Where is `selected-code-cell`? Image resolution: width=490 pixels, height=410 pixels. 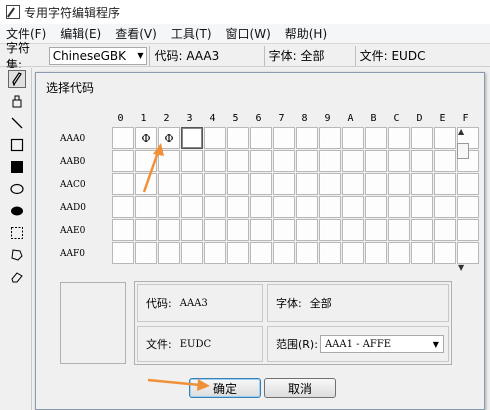 selected-code-cell is located at coordinates (192, 138).